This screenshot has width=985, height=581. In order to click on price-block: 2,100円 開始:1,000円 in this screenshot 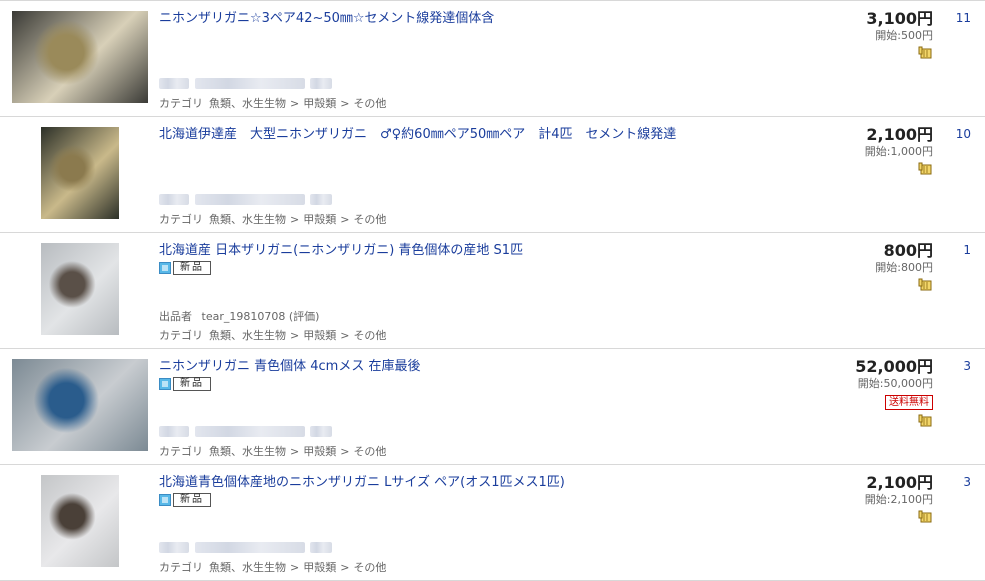, I will do `click(899, 150)`.